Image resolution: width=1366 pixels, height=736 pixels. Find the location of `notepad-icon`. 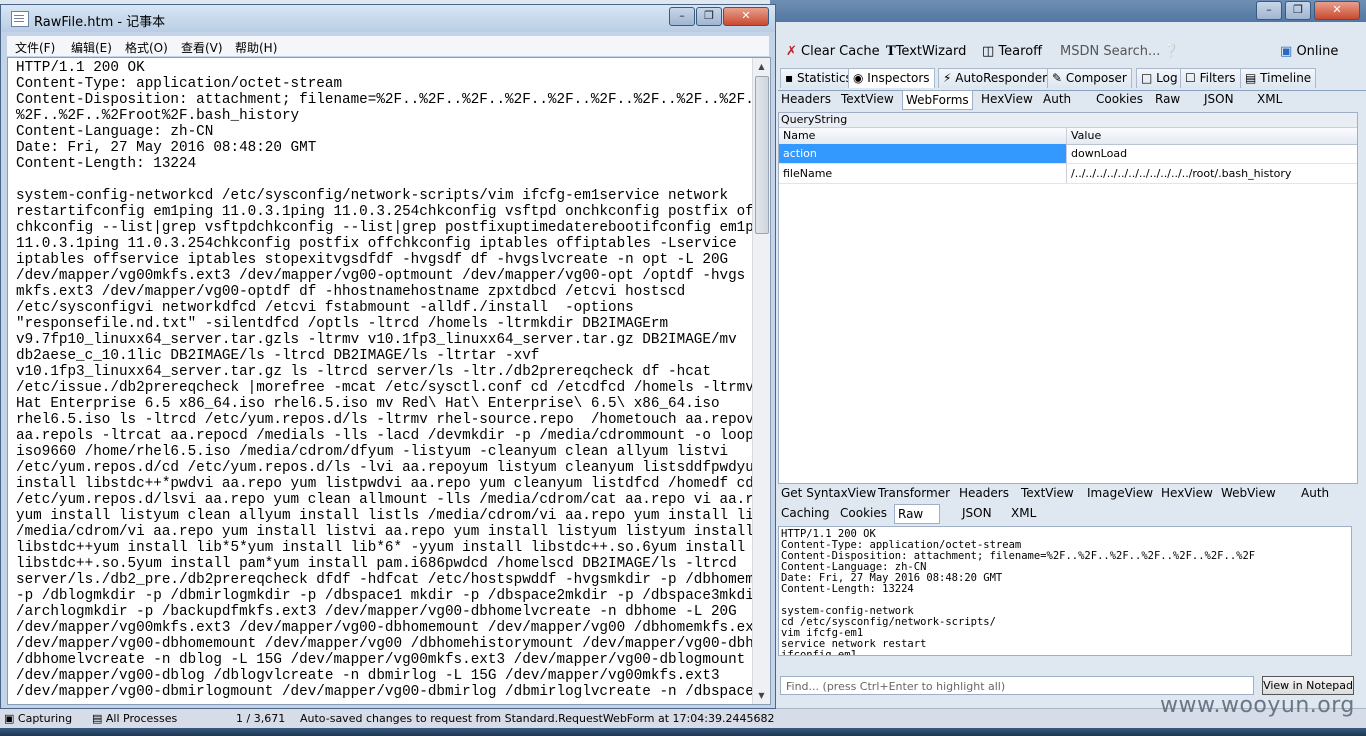

notepad-icon is located at coordinates (20, 19).